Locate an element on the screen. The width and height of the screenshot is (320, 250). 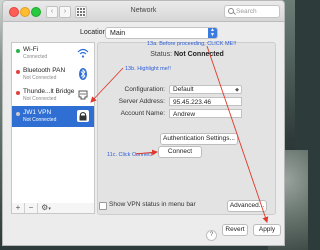
chevron-updown-icon: ◆ is located at coordinates (237, 90).